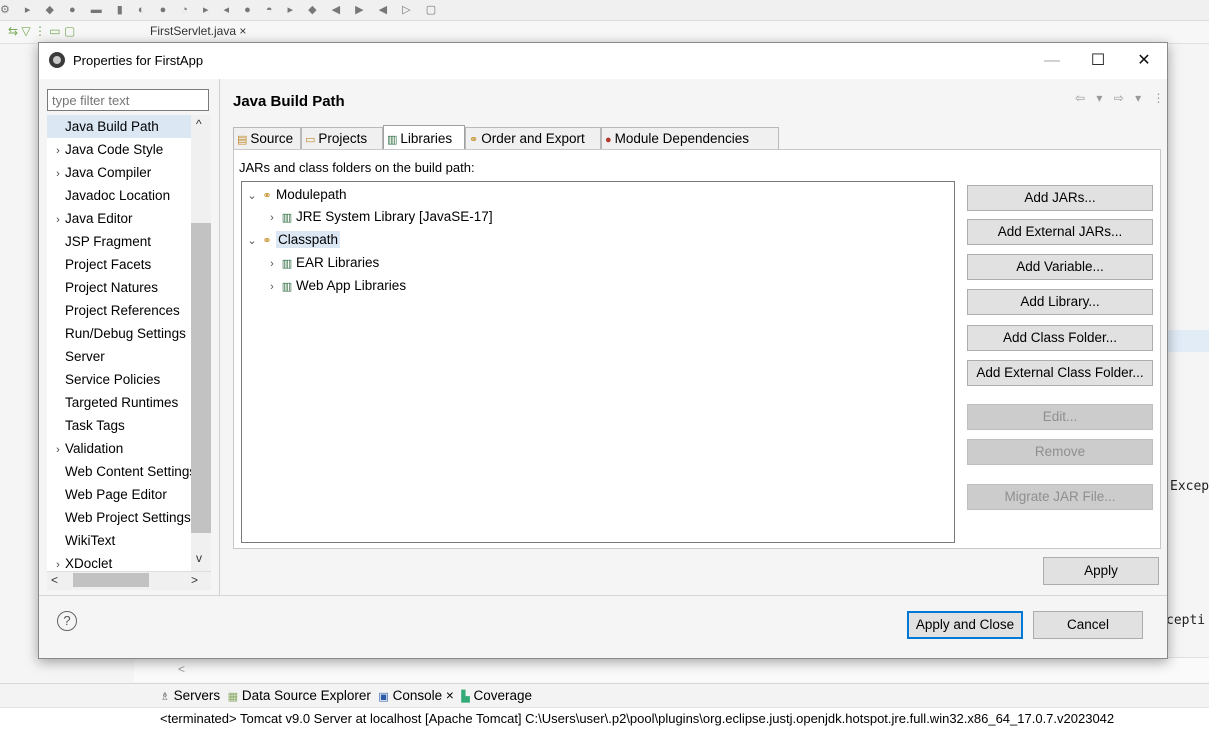 The height and width of the screenshot is (729, 1209). What do you see at coordinates (1189, 486) in the screenshot?
I see `editor-text-fragment: Excep` at bounding box center [1189, 486].